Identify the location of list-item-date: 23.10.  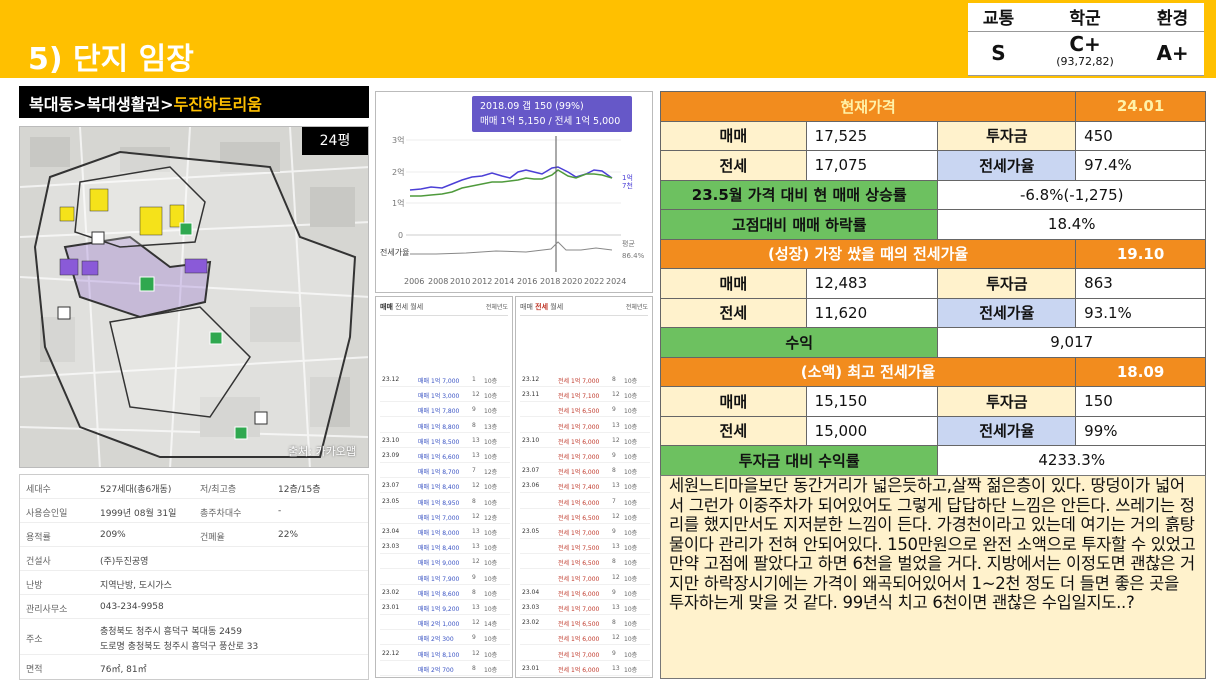
(391, 440).